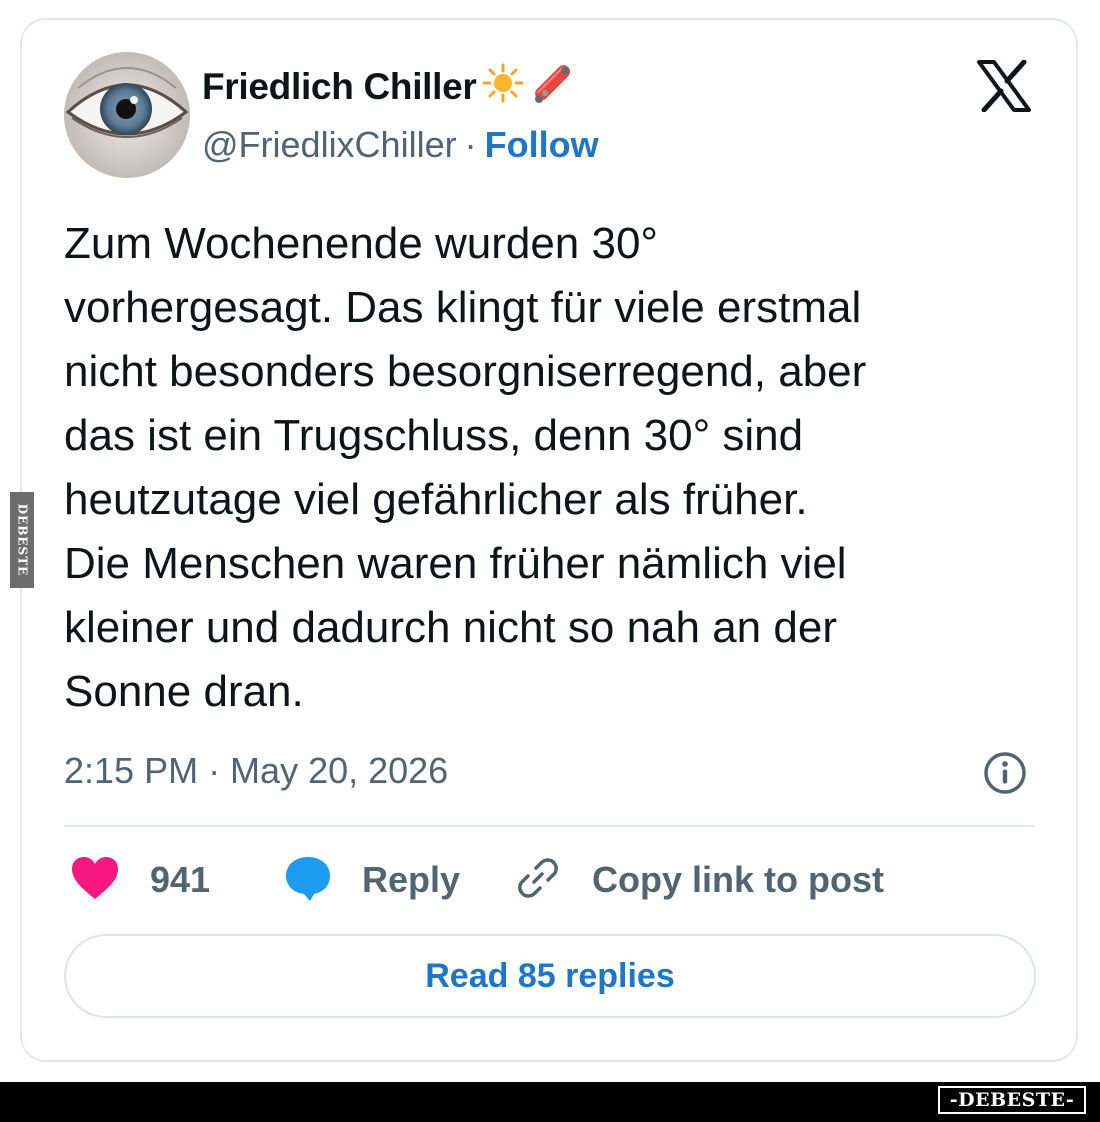  Describe the element at coordinates (95, 880) in the screenshot. I see `heart-icon` at that location.